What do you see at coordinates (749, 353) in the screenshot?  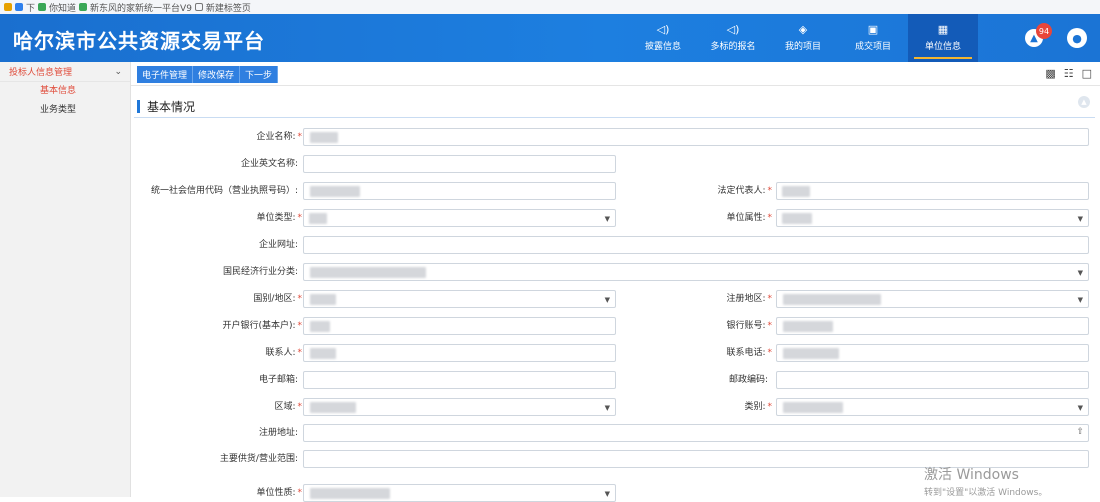 I see `contact-phone-label: 联系电话: *` at bounding box center [749, 353].